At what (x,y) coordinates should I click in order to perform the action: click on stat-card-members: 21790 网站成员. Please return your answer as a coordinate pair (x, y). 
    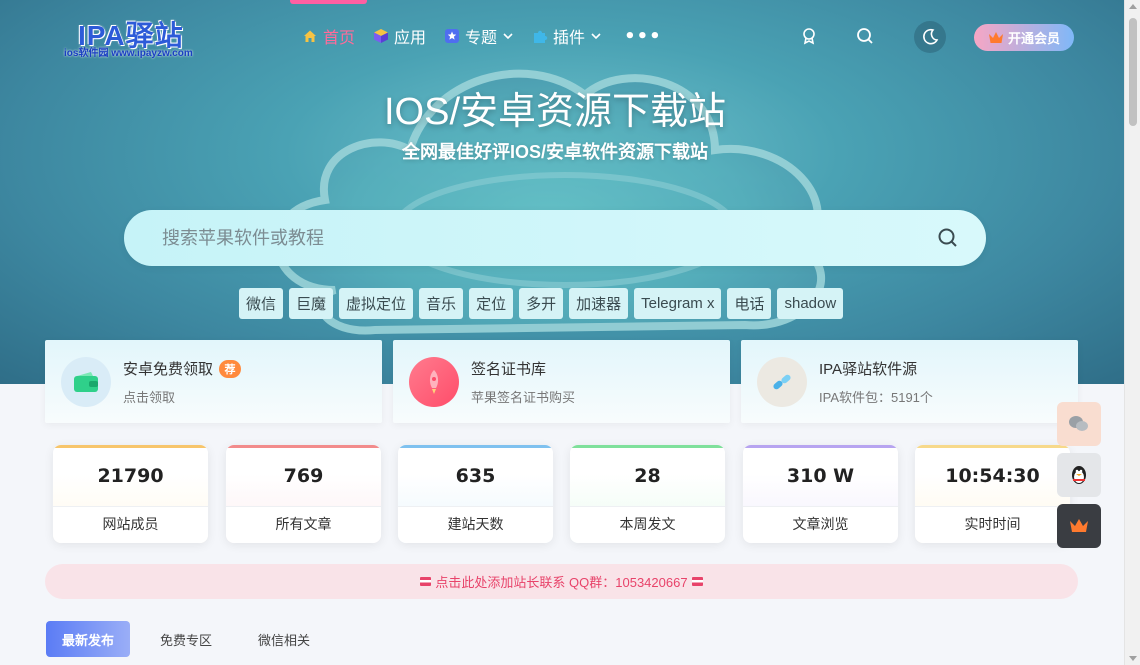
    Looking at the image, I should click on (130, 494).